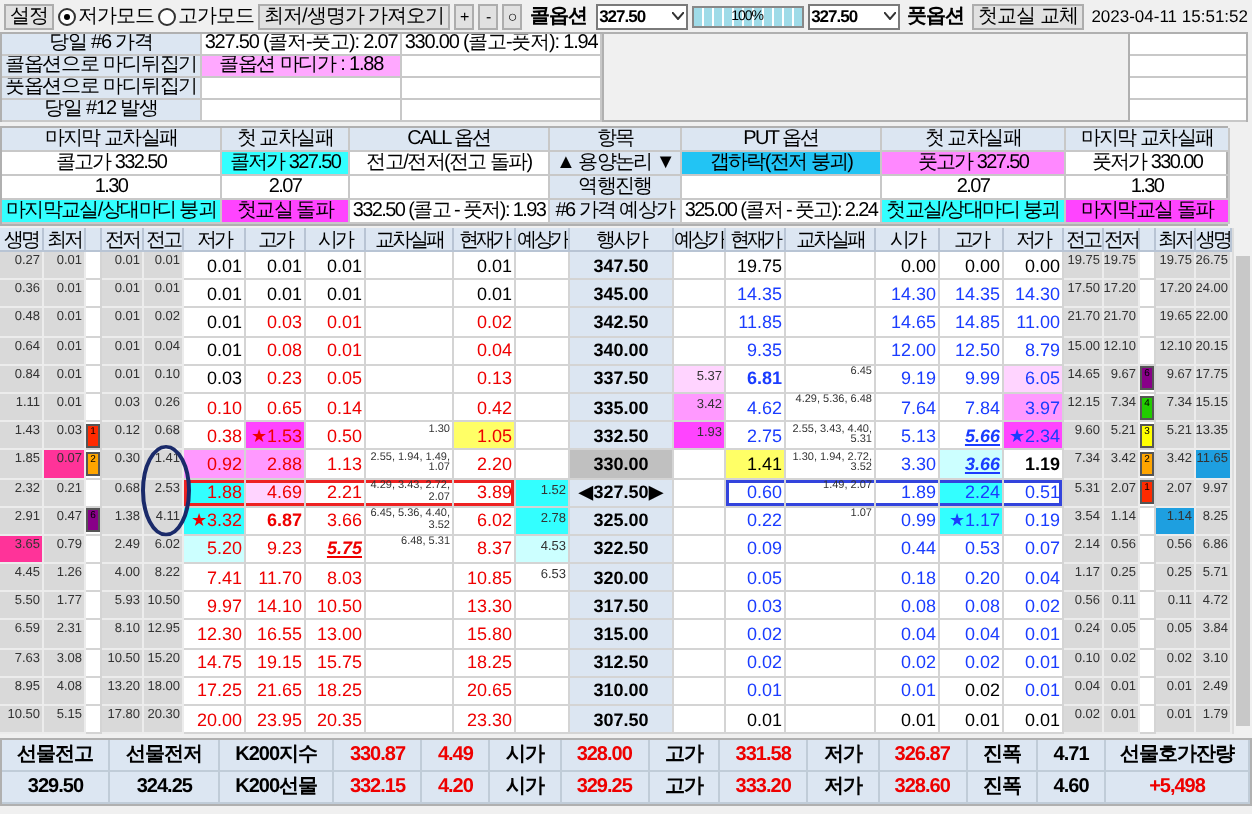 The image size is (1252, 814). Describe the element at coordinates (782, 140) in the screenshot. I see `column-header: PUT 옵션` at that location.